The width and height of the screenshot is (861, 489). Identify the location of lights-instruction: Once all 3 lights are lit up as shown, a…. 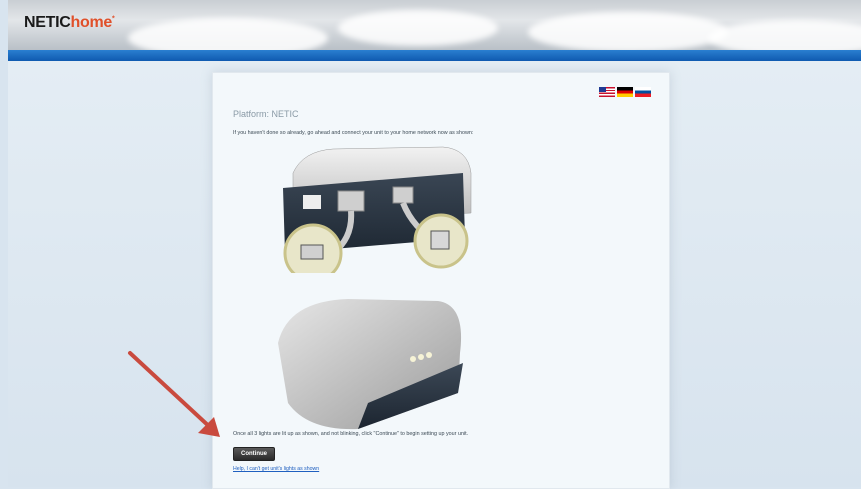
(351, 434).